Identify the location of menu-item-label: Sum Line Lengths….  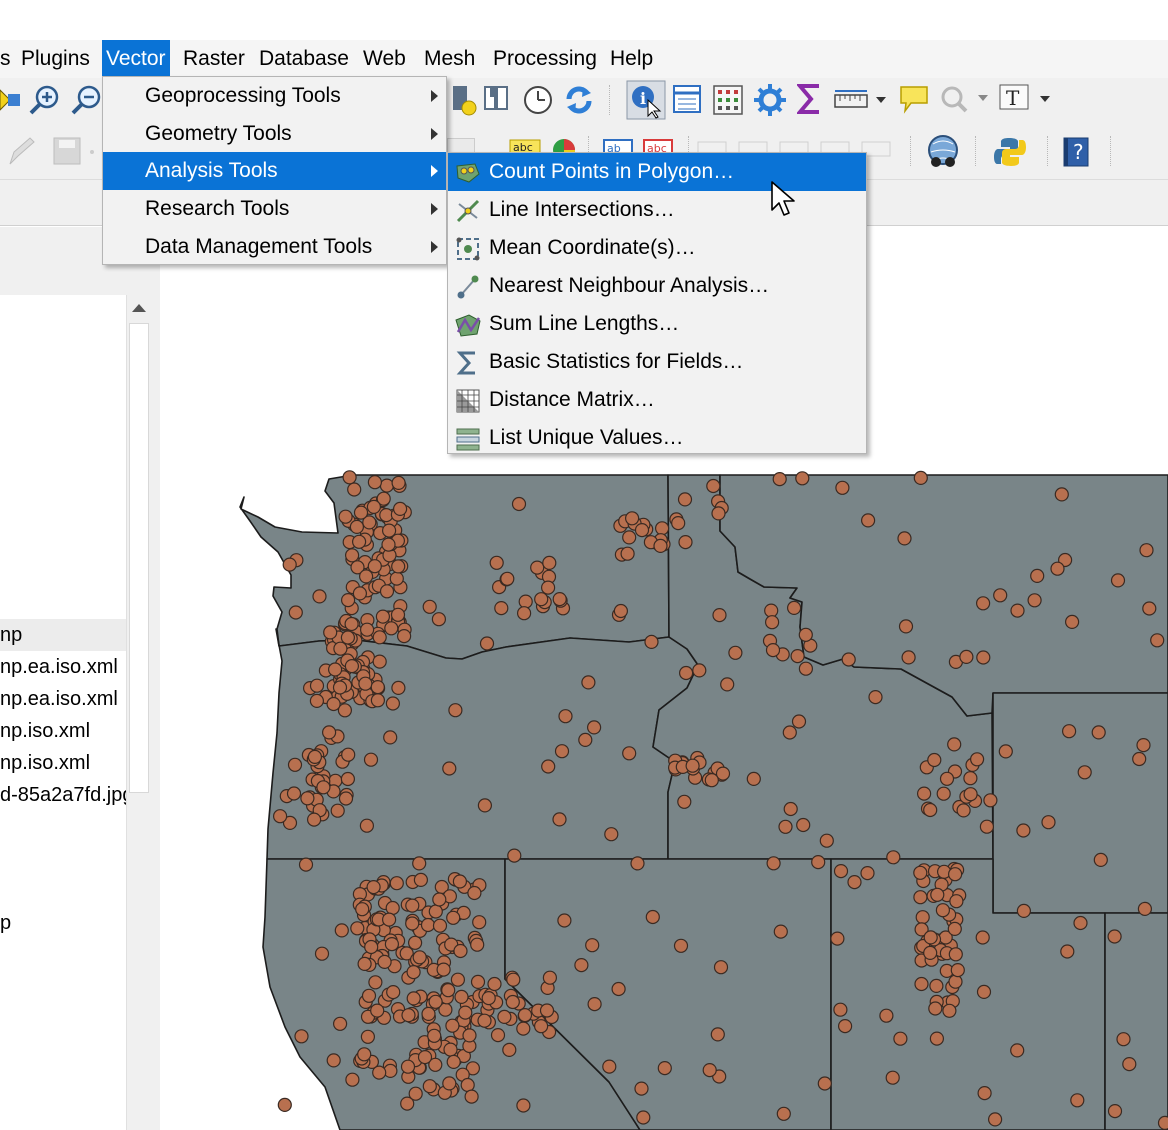
(584, 323).